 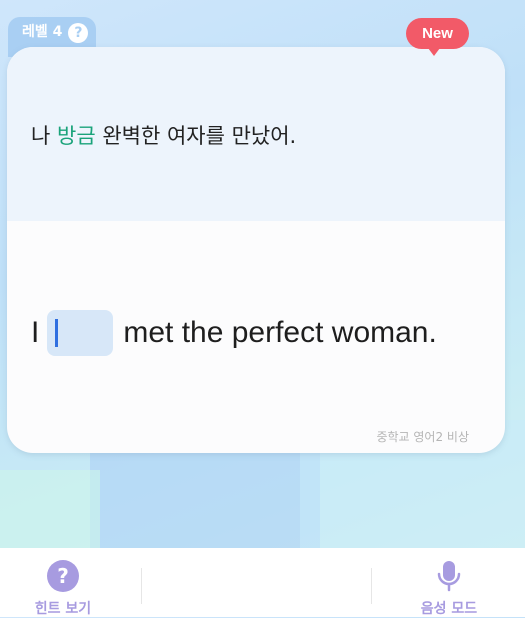 What do you see at coordinates (262, 582) in the screenshot?
I see `bottom-bar: ? 힌트 보기 음성 모드` at bounding box center [262, 582].